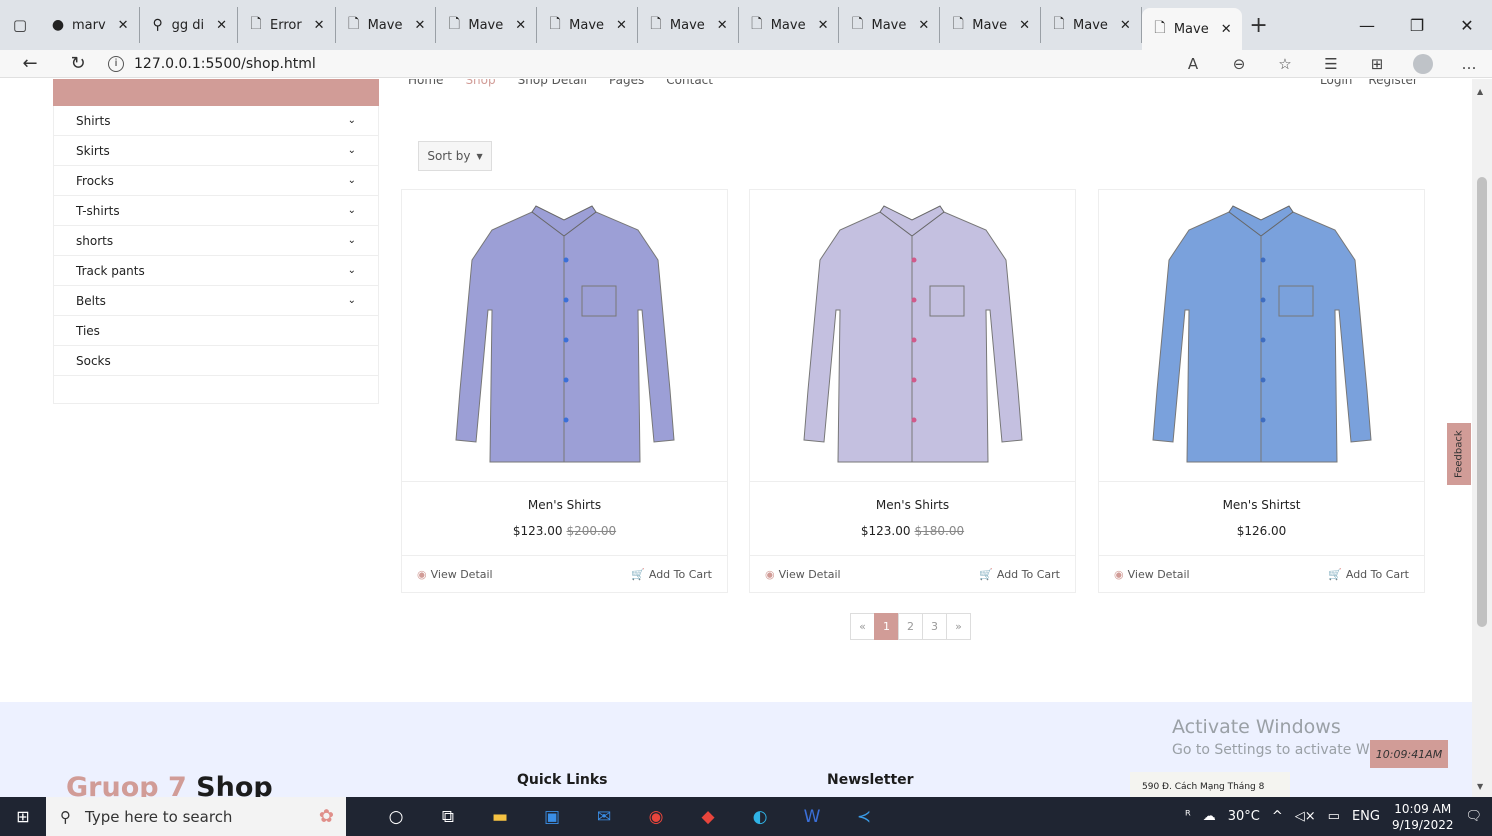  Describe the element at coordinates (169, 784) in the screenshot. I see `footer-brand: Gruop 7 Shop` at that location.